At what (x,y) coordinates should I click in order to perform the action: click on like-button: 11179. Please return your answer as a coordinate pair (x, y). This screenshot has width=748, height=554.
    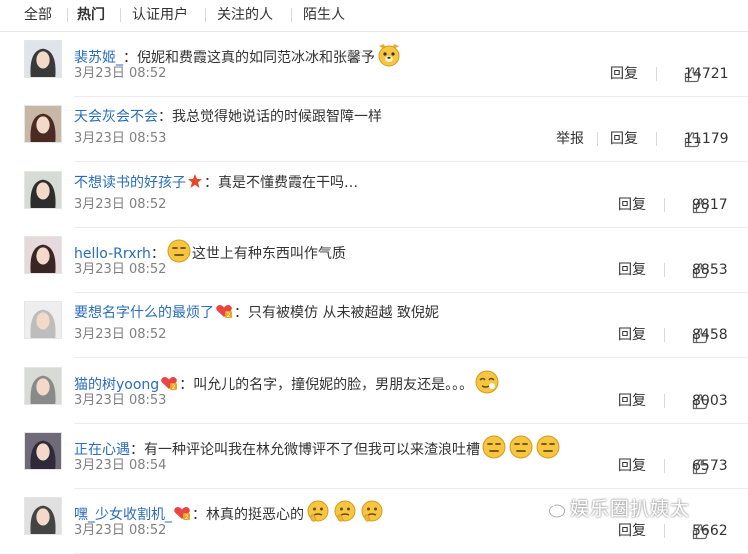
    Looking at the image, I should click on (706, 138).